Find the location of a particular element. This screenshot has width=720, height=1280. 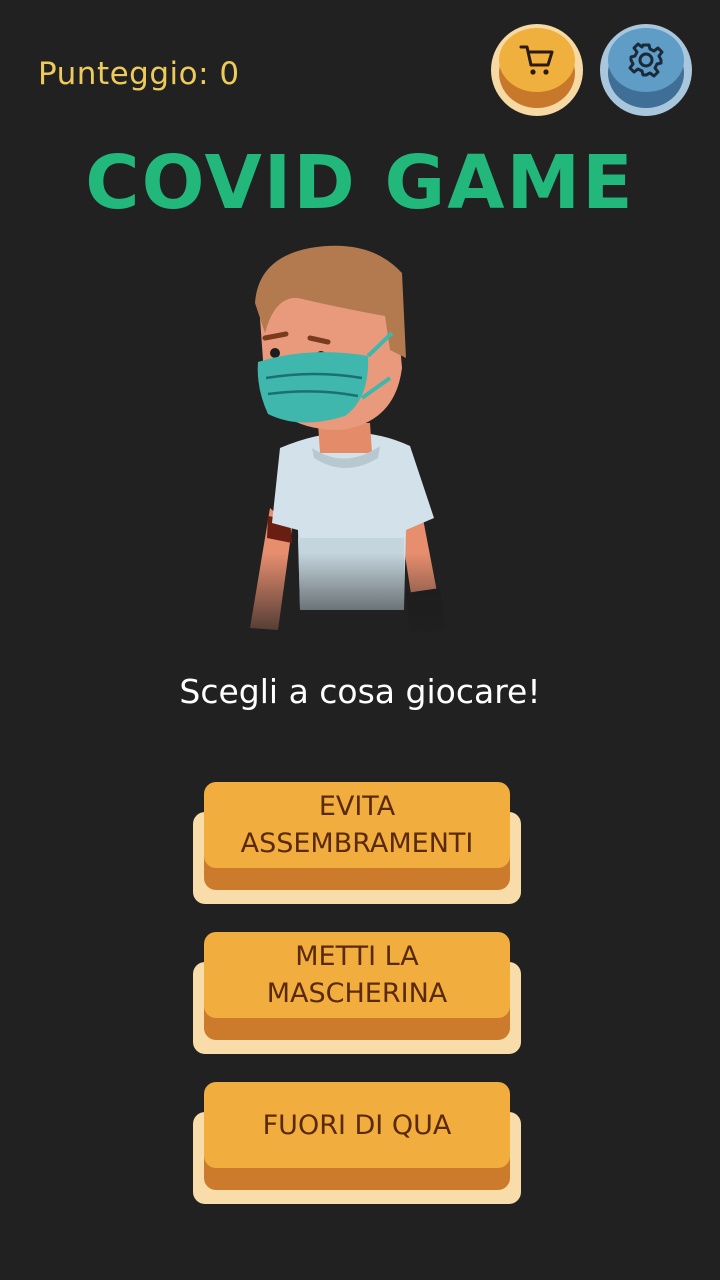

settings-button is located at coordinates (646, 70).